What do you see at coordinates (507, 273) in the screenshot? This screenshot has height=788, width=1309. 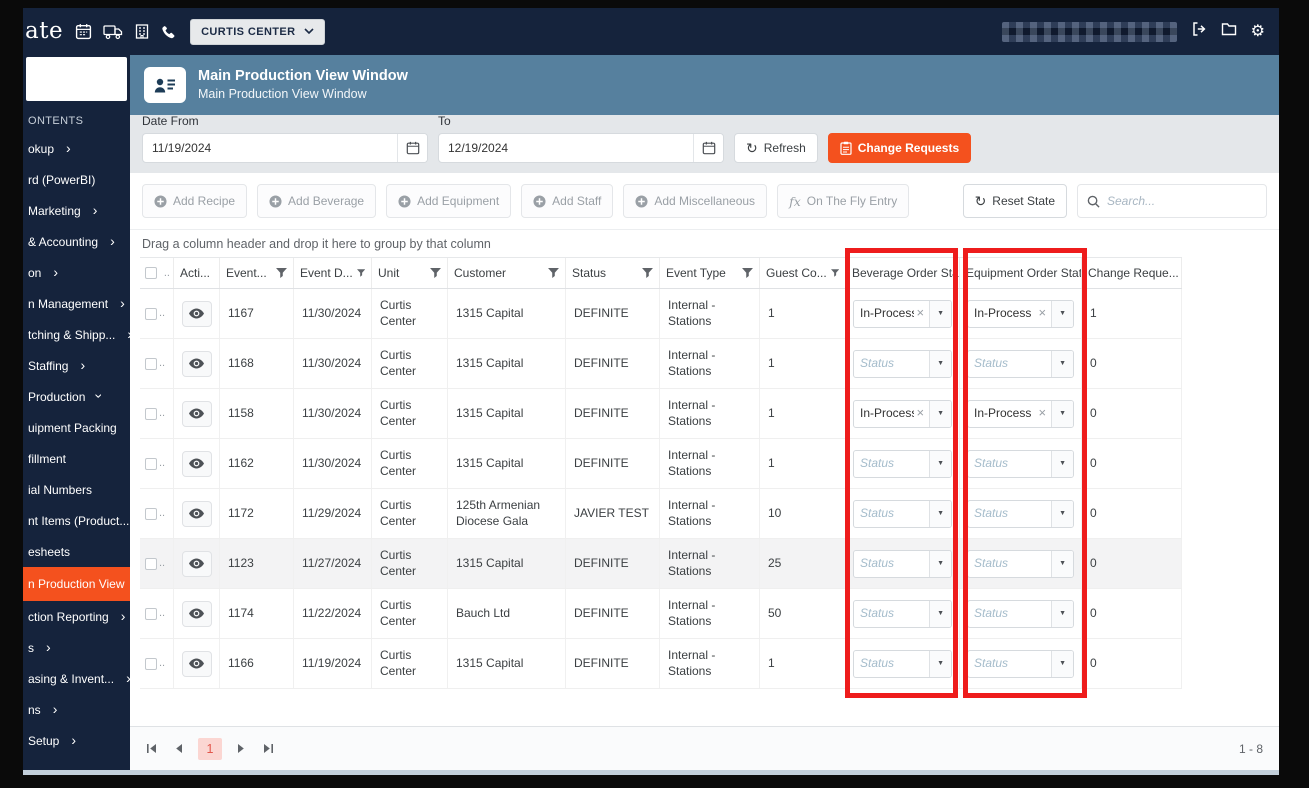 I see `col-header-customer: Customer` at bounding box center [507, 273].